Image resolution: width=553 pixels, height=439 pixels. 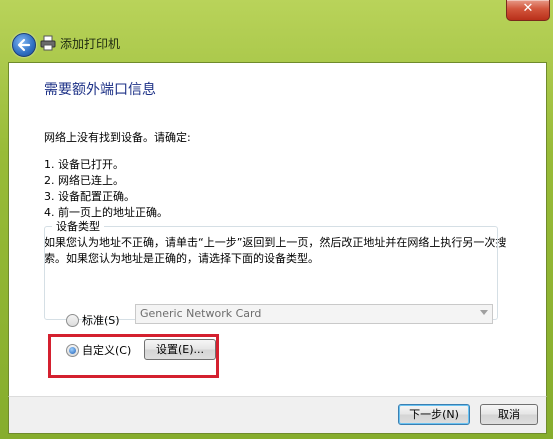 What do you see at coordinates (48, 43) in the screenshot?
I see `printer-icon` at bounding box center [48, 43].